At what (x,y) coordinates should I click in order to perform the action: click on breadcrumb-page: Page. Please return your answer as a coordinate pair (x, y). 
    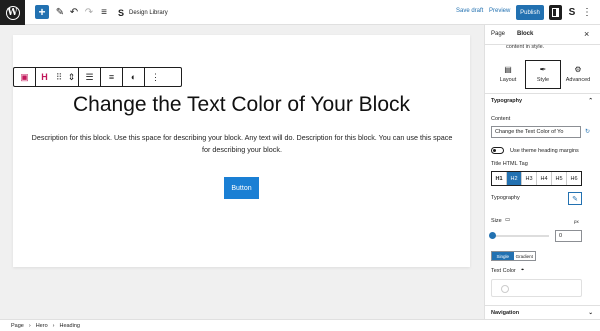
    Looking at the image, I should click on (17, 326).